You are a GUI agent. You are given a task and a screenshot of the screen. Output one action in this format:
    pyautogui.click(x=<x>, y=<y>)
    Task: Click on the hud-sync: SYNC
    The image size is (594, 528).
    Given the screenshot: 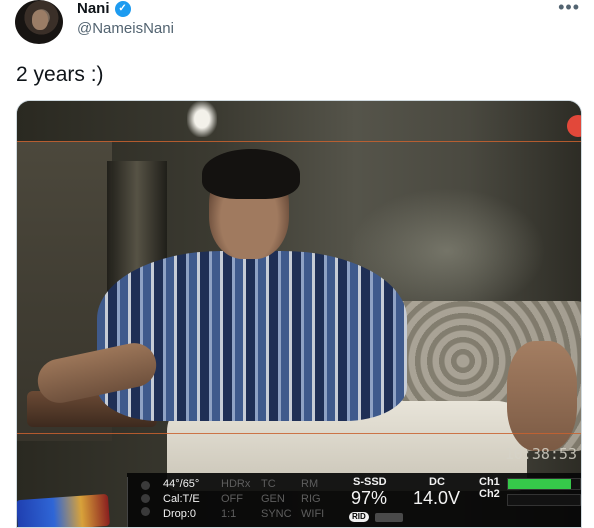 What is the action you would take?
    pyautogui.click(x=276, y=514)
    